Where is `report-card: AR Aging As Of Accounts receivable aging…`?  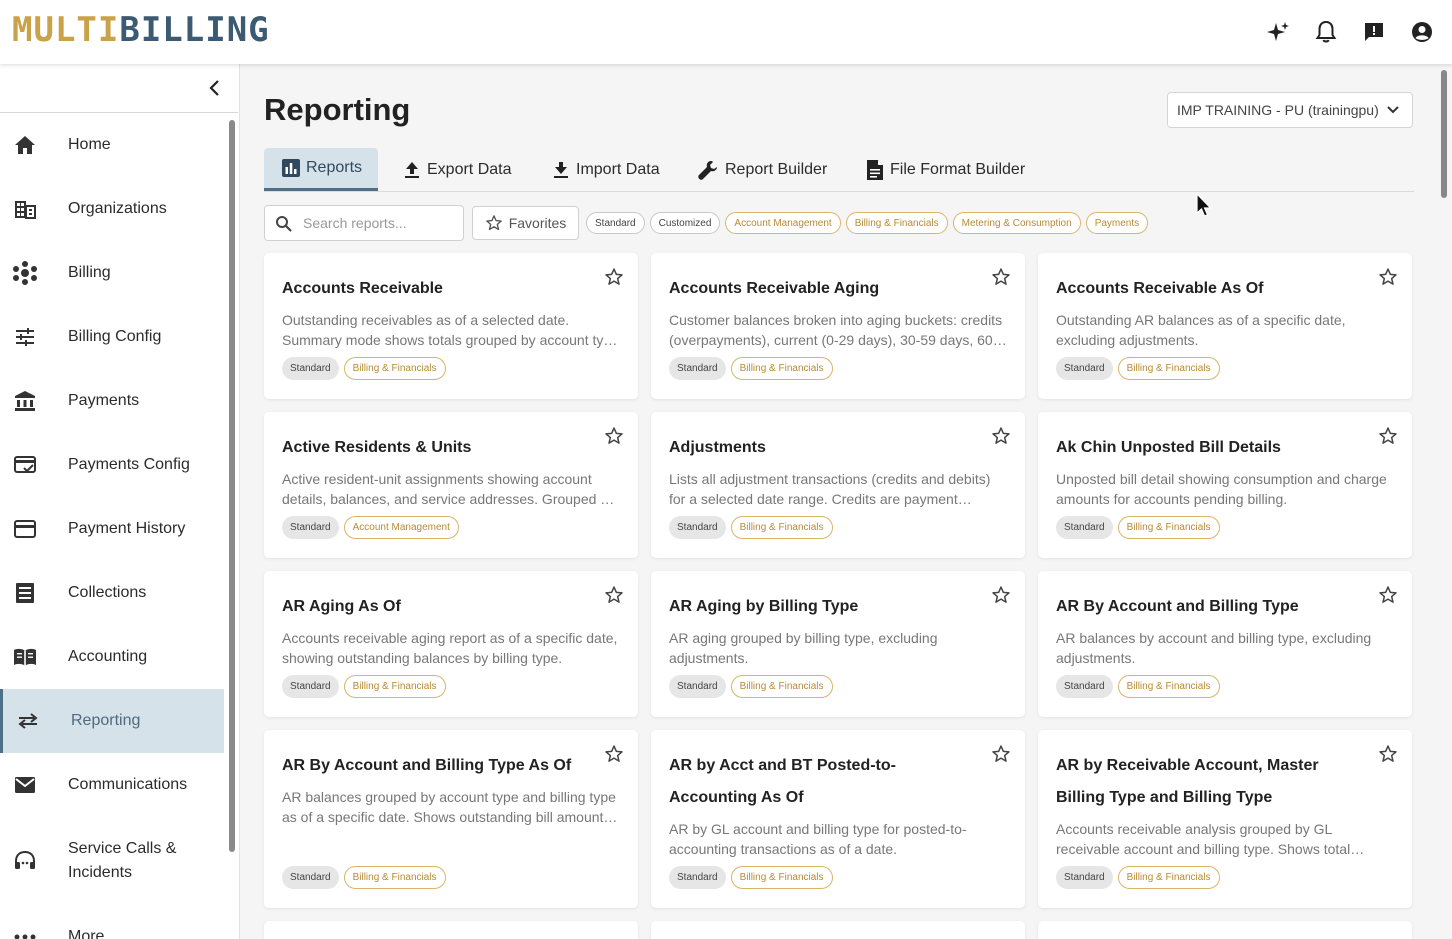
report-card: AR Aging As Of Accounts receivable aging… is located at coordinates (451, 644).